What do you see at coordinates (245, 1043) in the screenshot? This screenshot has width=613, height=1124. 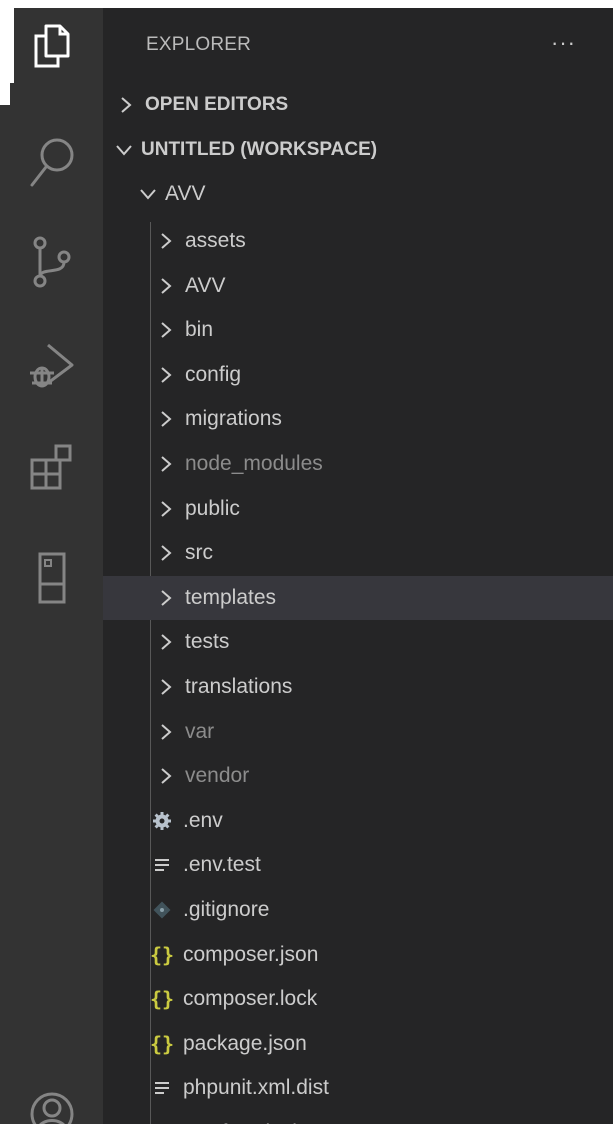 I see `file-label: package.json` at bounding box center [245, 1043].